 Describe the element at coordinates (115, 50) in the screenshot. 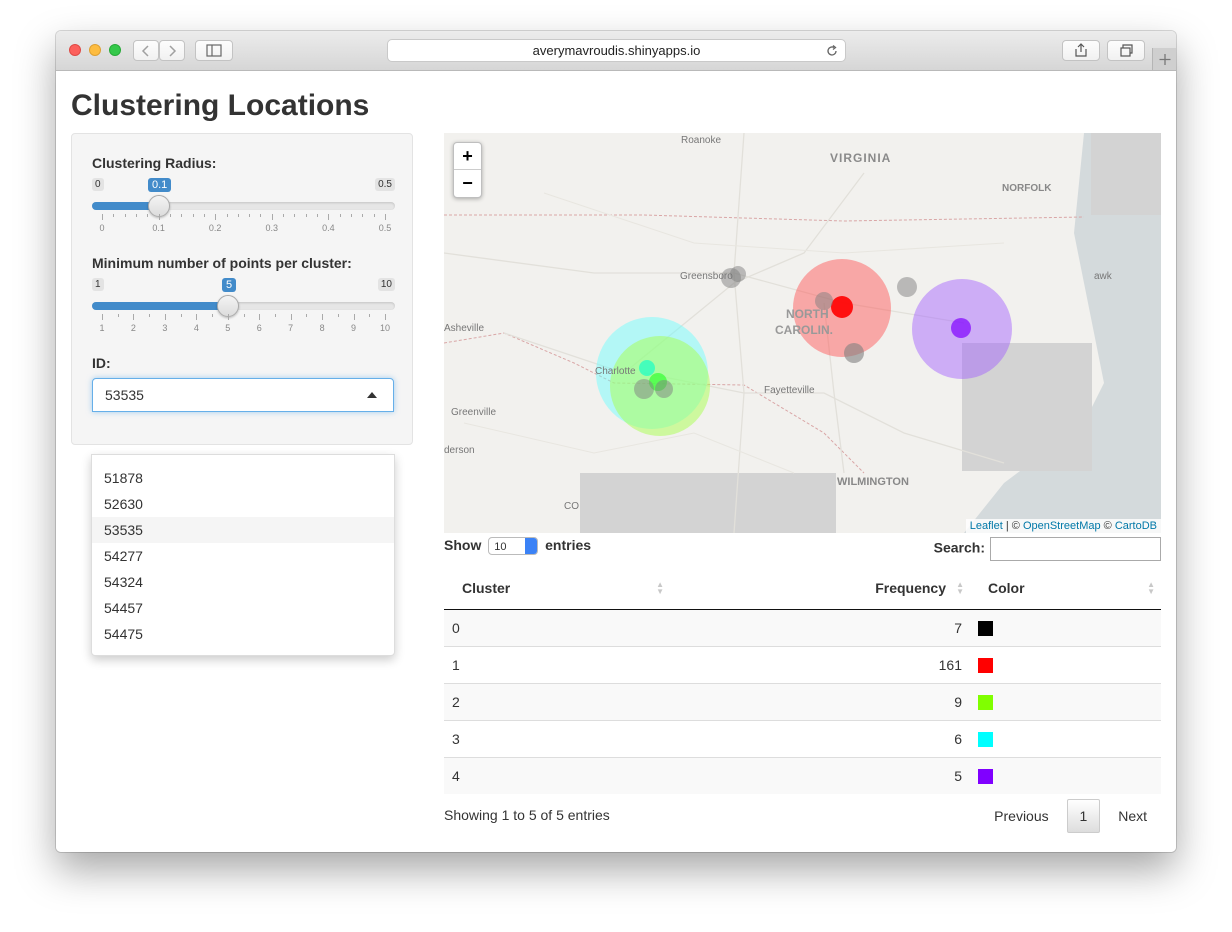

I see `maximize-window-button` at that location.